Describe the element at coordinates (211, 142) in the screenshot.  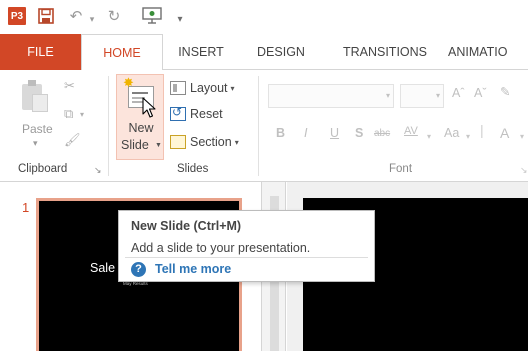
I see `section-label: Section` at that location.